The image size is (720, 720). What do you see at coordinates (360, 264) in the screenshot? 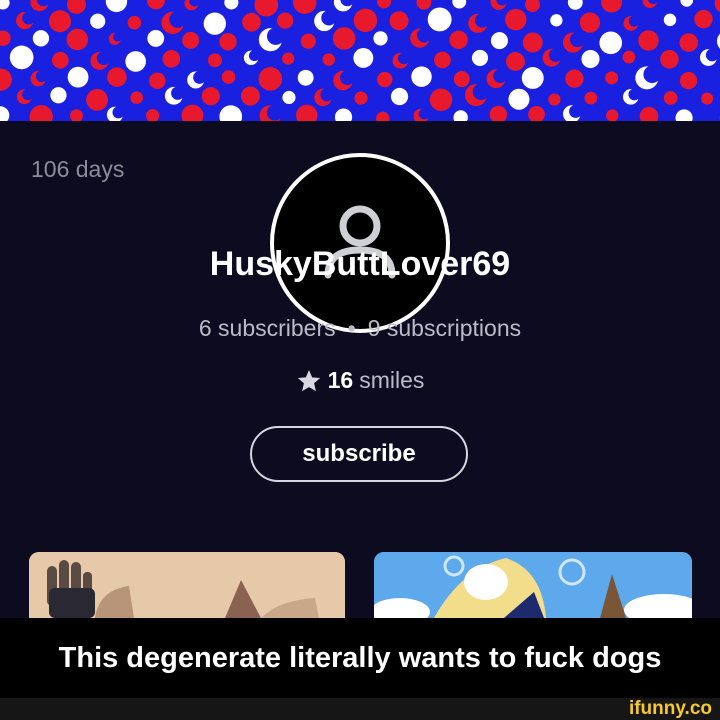
I see `username: HuskyButtLover69` at bounding box center [360, 264].